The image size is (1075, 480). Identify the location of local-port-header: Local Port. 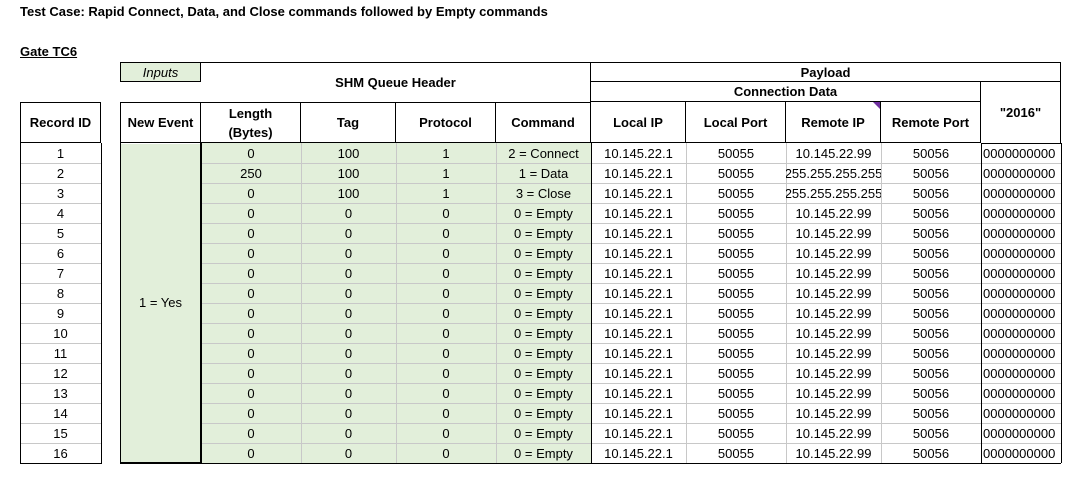
(736, 122).